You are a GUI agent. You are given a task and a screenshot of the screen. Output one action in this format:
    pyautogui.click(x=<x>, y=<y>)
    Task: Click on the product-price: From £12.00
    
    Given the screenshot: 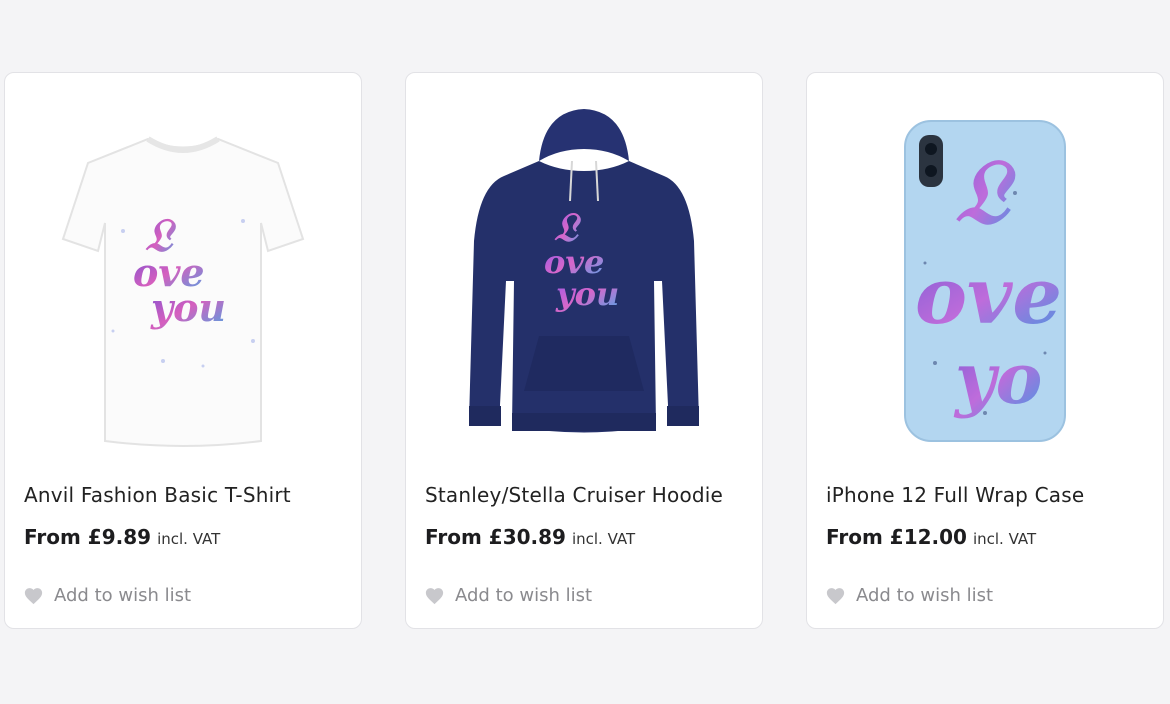 What is the action you would take?
    pyautogui.click(x=896, y=537)
    